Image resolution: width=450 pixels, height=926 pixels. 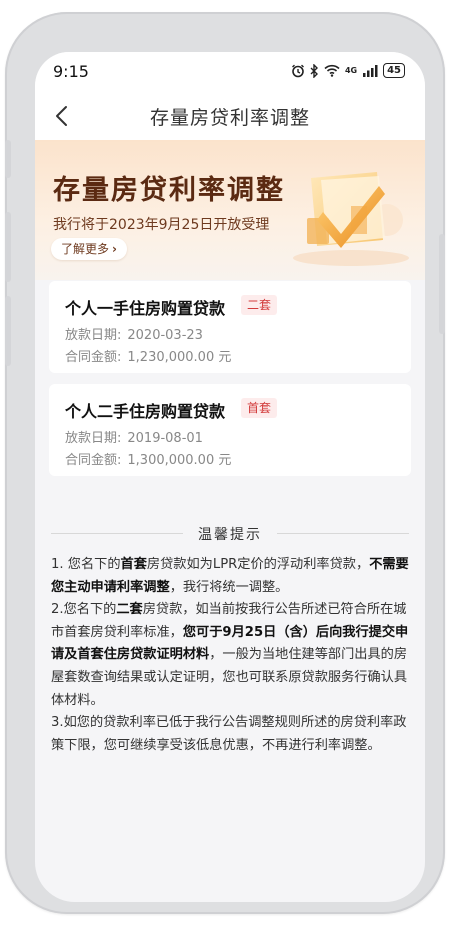 What do you see at coordinates (442, 284) in the screenshot?
I see `power-button` at bounding box center [442, 284].